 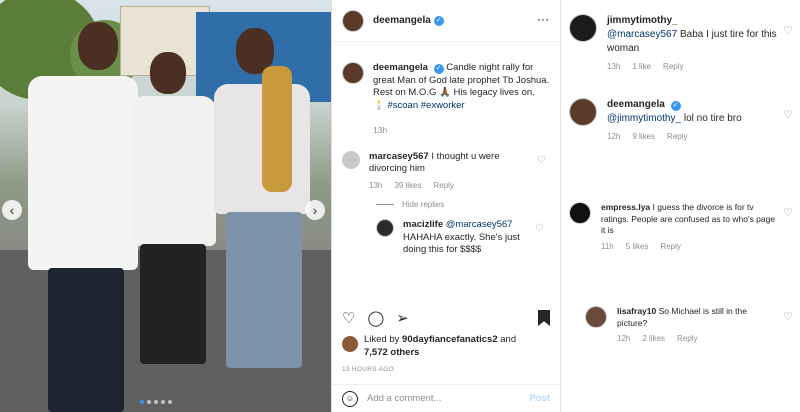 I want to click on carousel-dots, so click(x=156, y=402).